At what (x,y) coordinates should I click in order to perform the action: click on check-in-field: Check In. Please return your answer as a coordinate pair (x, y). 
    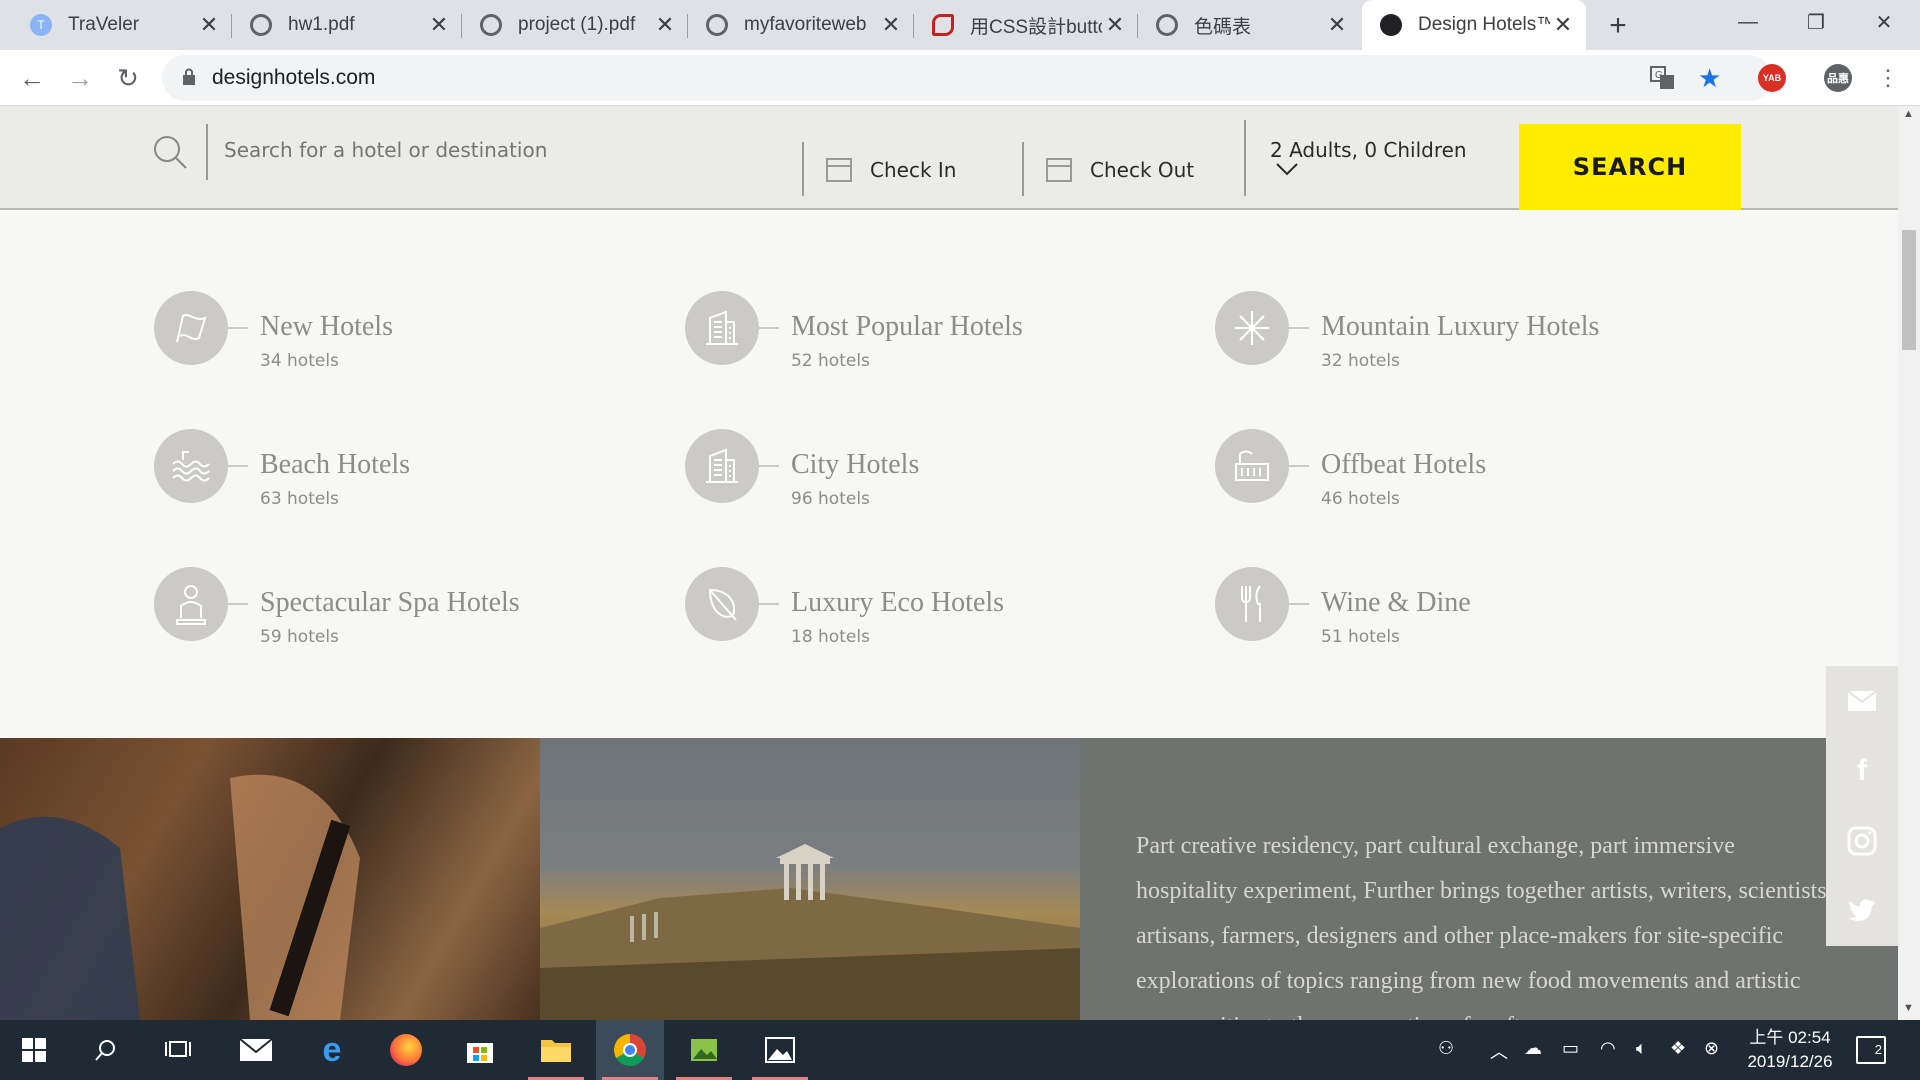
    Looking at the image, I should click on (891, 170).